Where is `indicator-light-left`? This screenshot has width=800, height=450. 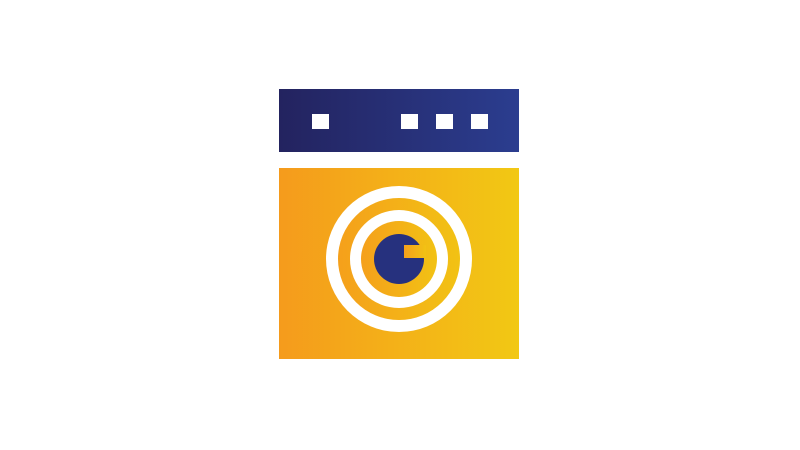
indicator-light-left is located at coordinates (320, 121).